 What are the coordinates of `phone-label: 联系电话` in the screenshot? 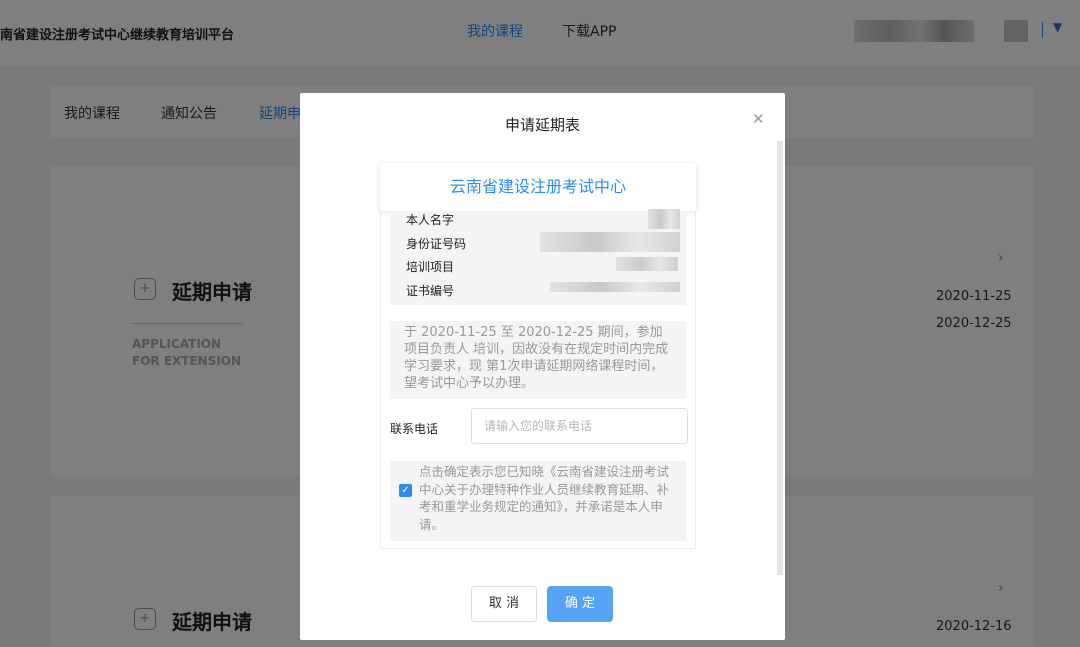 It's located at (414, 429).